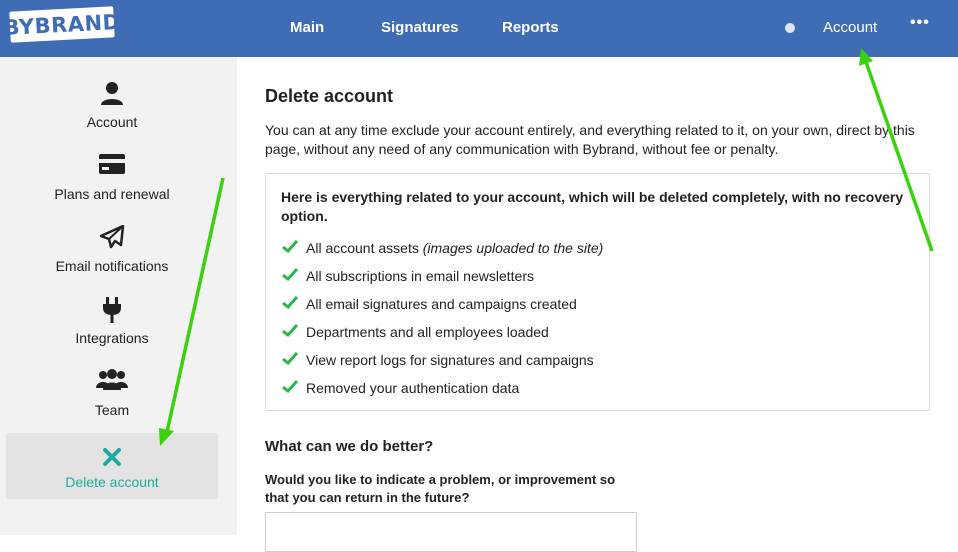  What do you see at coordinates (329, 96) in the screenshot?
I see `page-title: Delete account` at bounding box center [329, 96].